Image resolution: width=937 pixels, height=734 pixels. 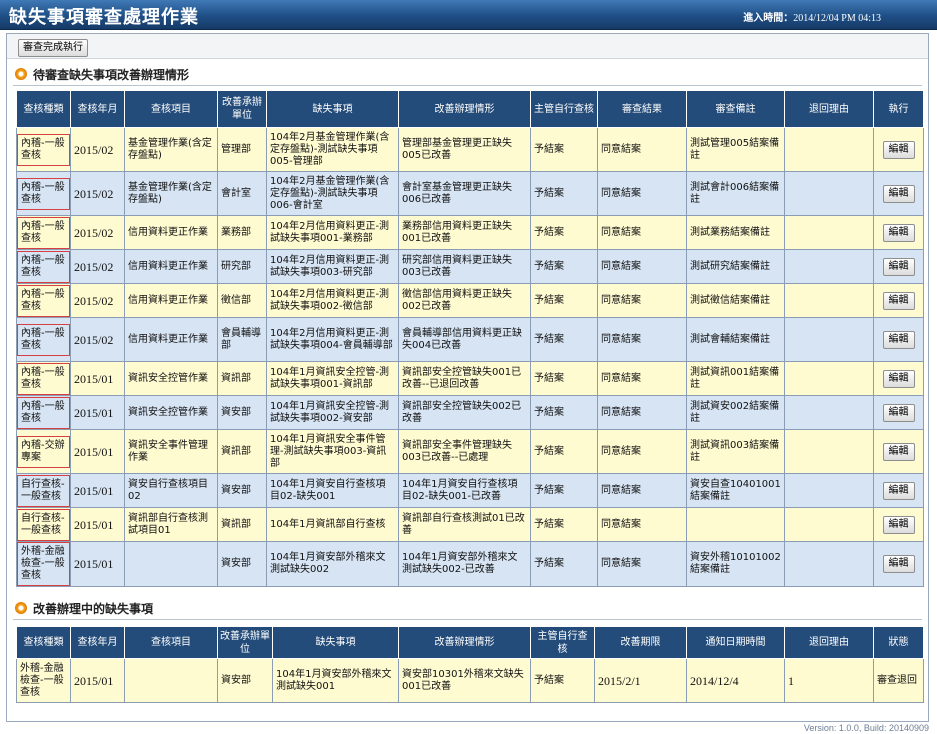 I want to click on column-header: 主管自行查核, so click(x=564, y=109).